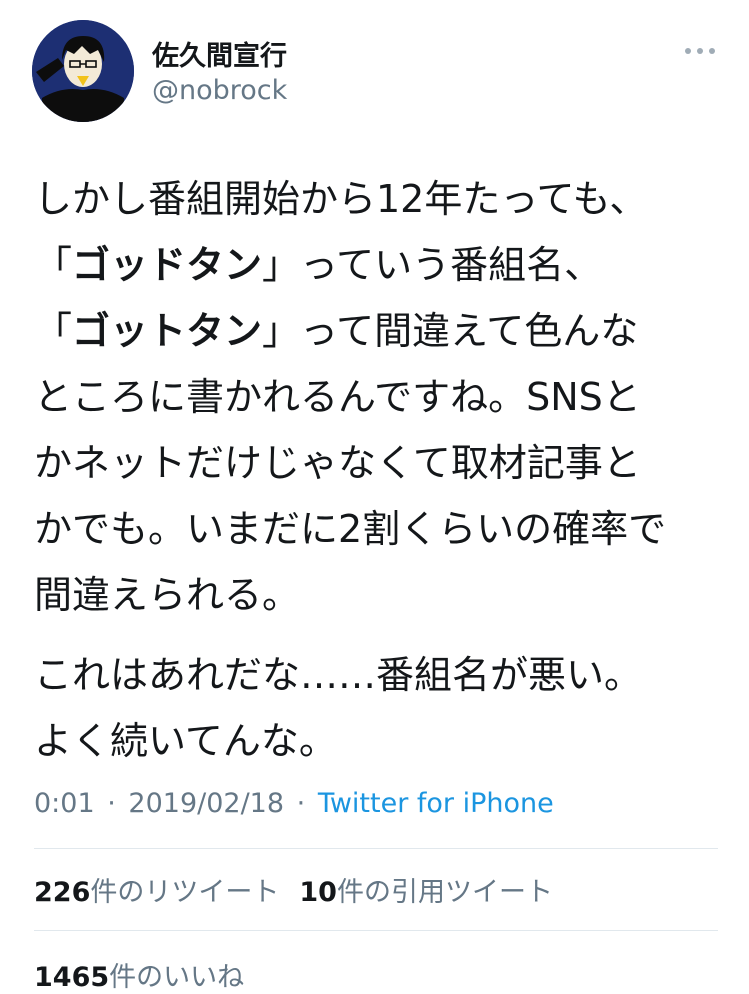 The image size is (749, 994). Describe the element at coordinates (219, 90) in the screenshot. I see `author-handle: @nobrock` at that location.